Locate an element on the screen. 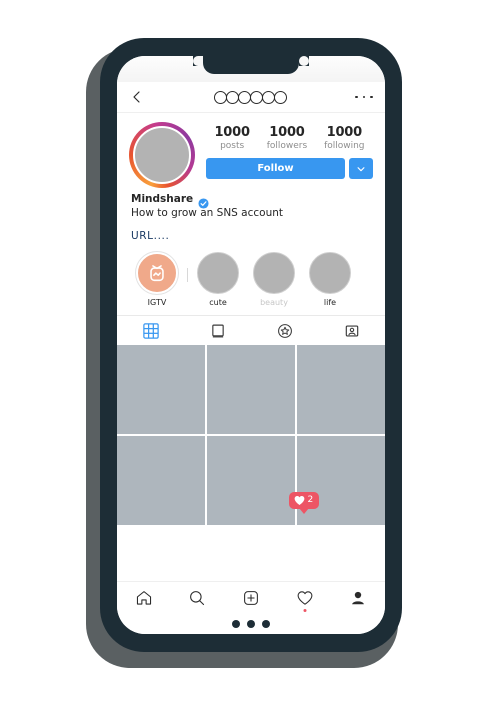 This screenshot has width=502, height=702. add-square-icon is located at coordinates (251, 598).